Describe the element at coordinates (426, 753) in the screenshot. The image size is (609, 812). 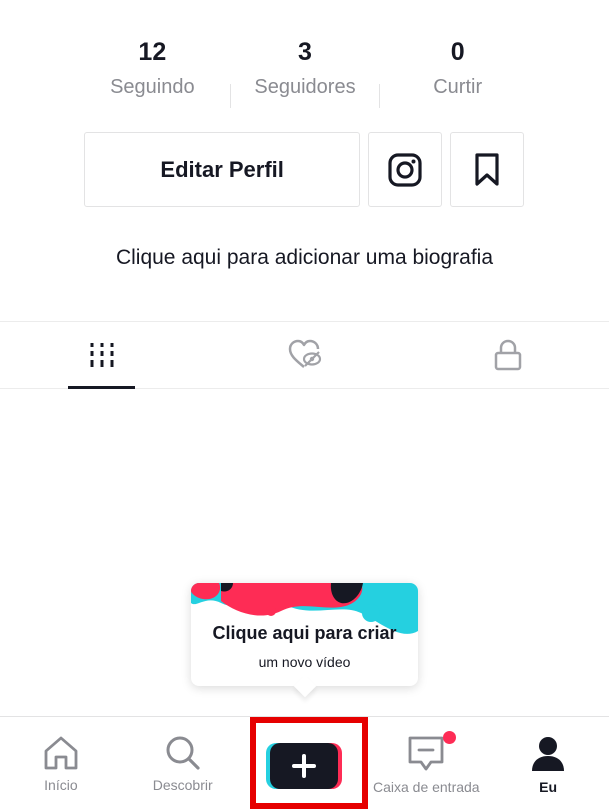
I see `inbox-icon` at that location.